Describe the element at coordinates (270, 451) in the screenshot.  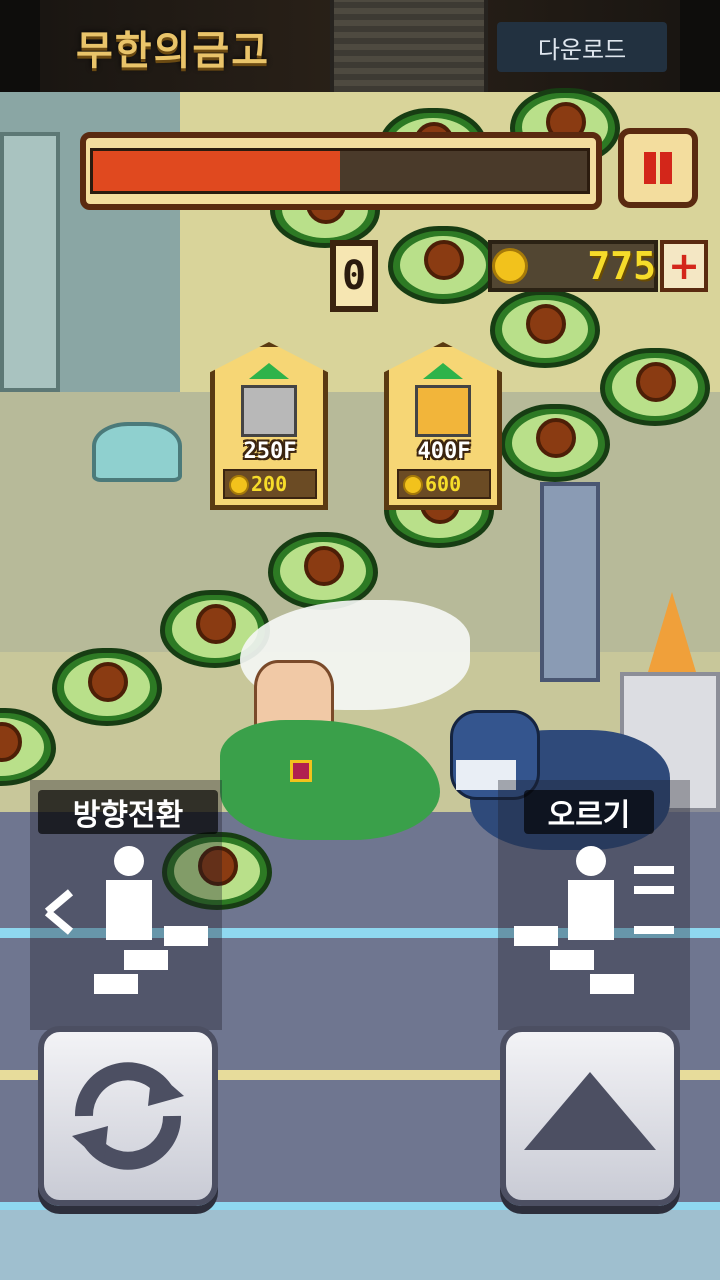
I see `card-floor-label: 250F` at that location.